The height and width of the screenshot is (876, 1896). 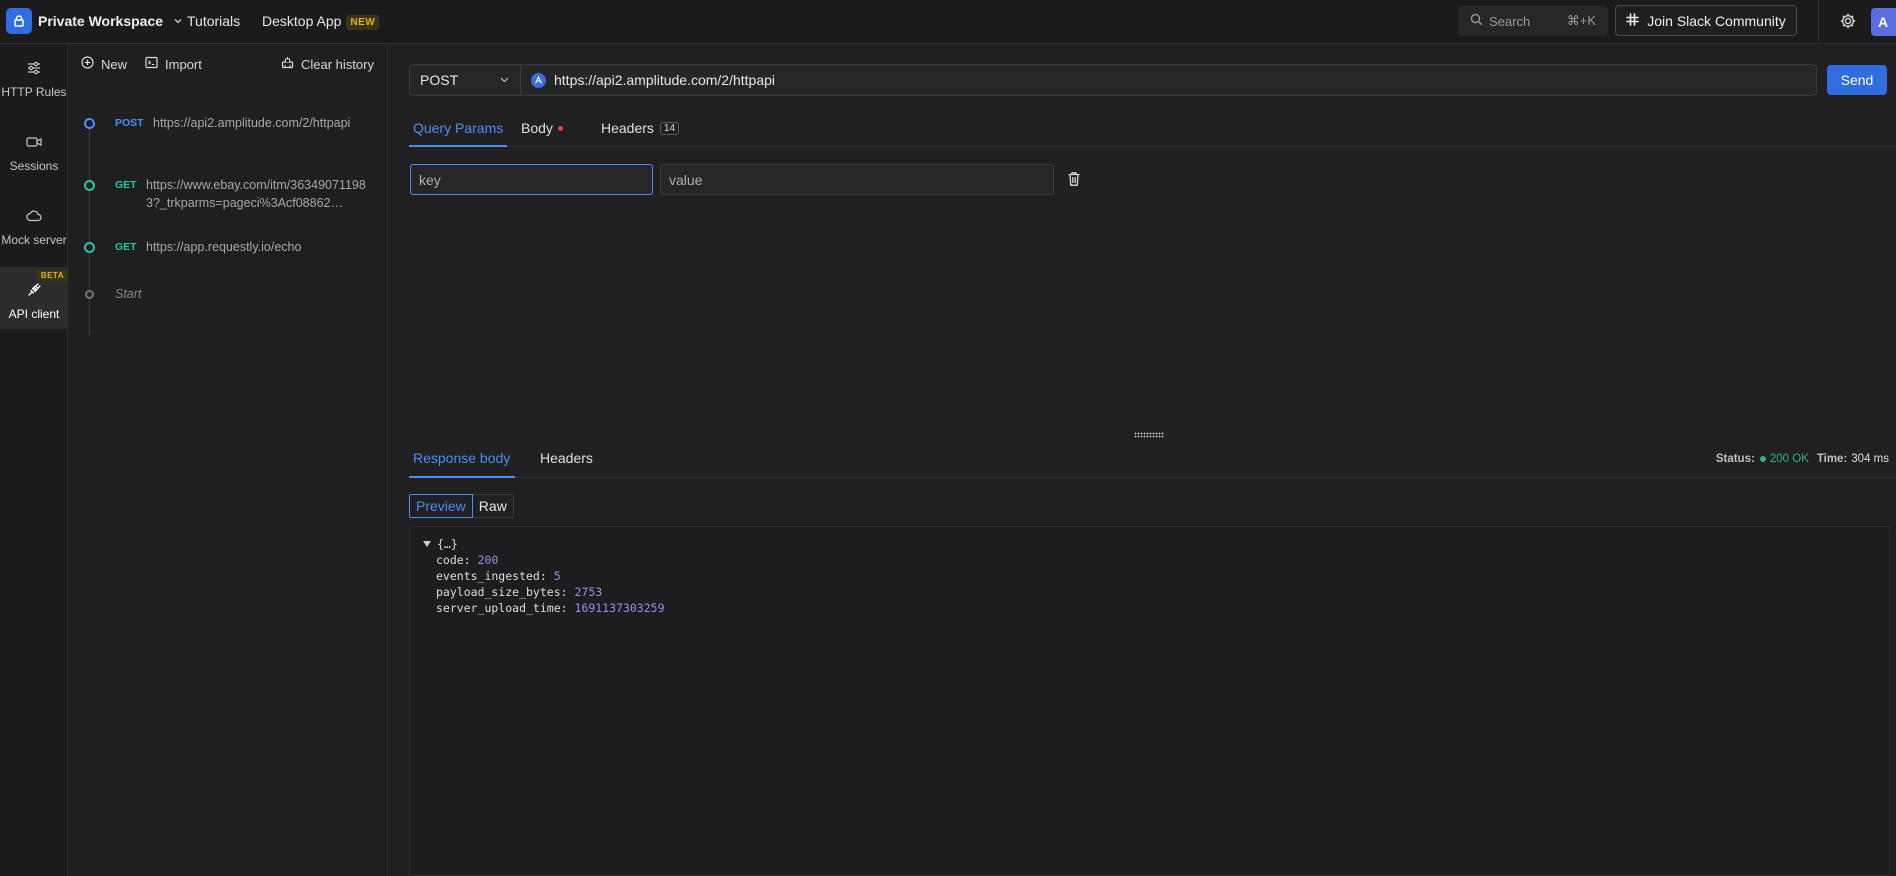 What do you see at coordinates (363, 22) in the screenshot?
I see `new-badge: NEW` at bounding box center [363, 22].